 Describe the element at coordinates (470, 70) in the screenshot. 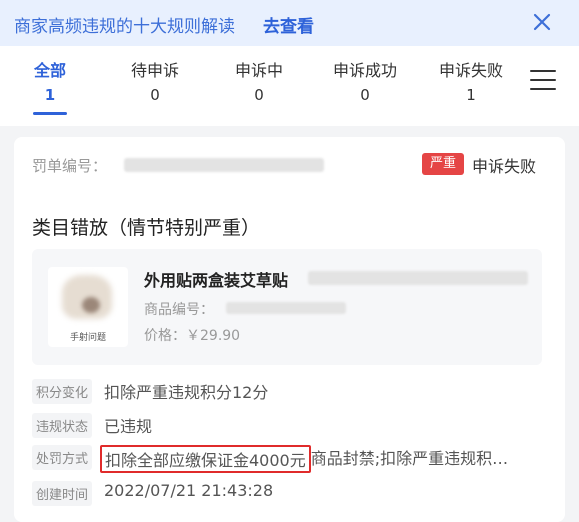

I see `tab-label: 申诉失败` at that location.